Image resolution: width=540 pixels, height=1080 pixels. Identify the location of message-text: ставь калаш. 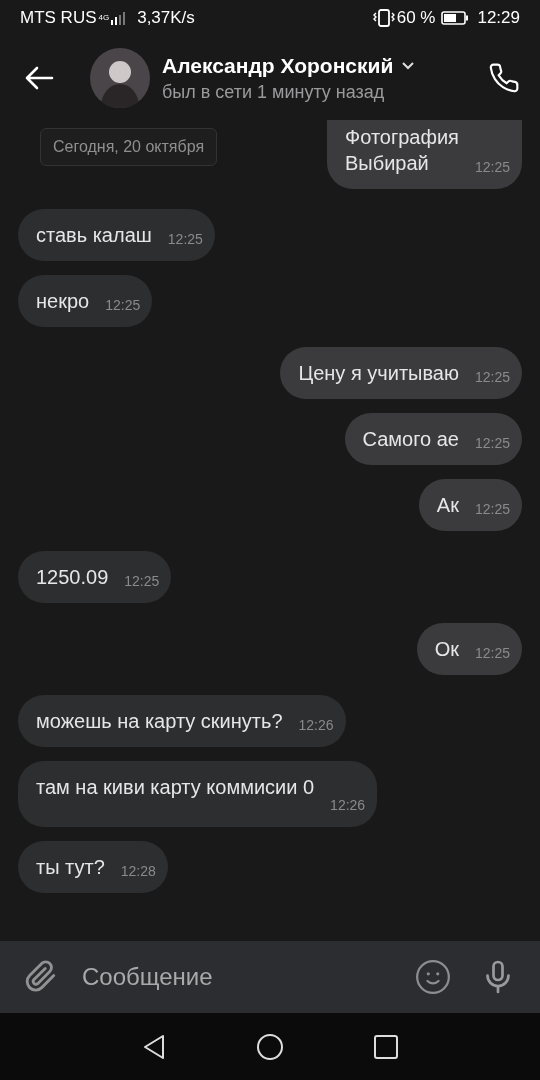
(94, 235).